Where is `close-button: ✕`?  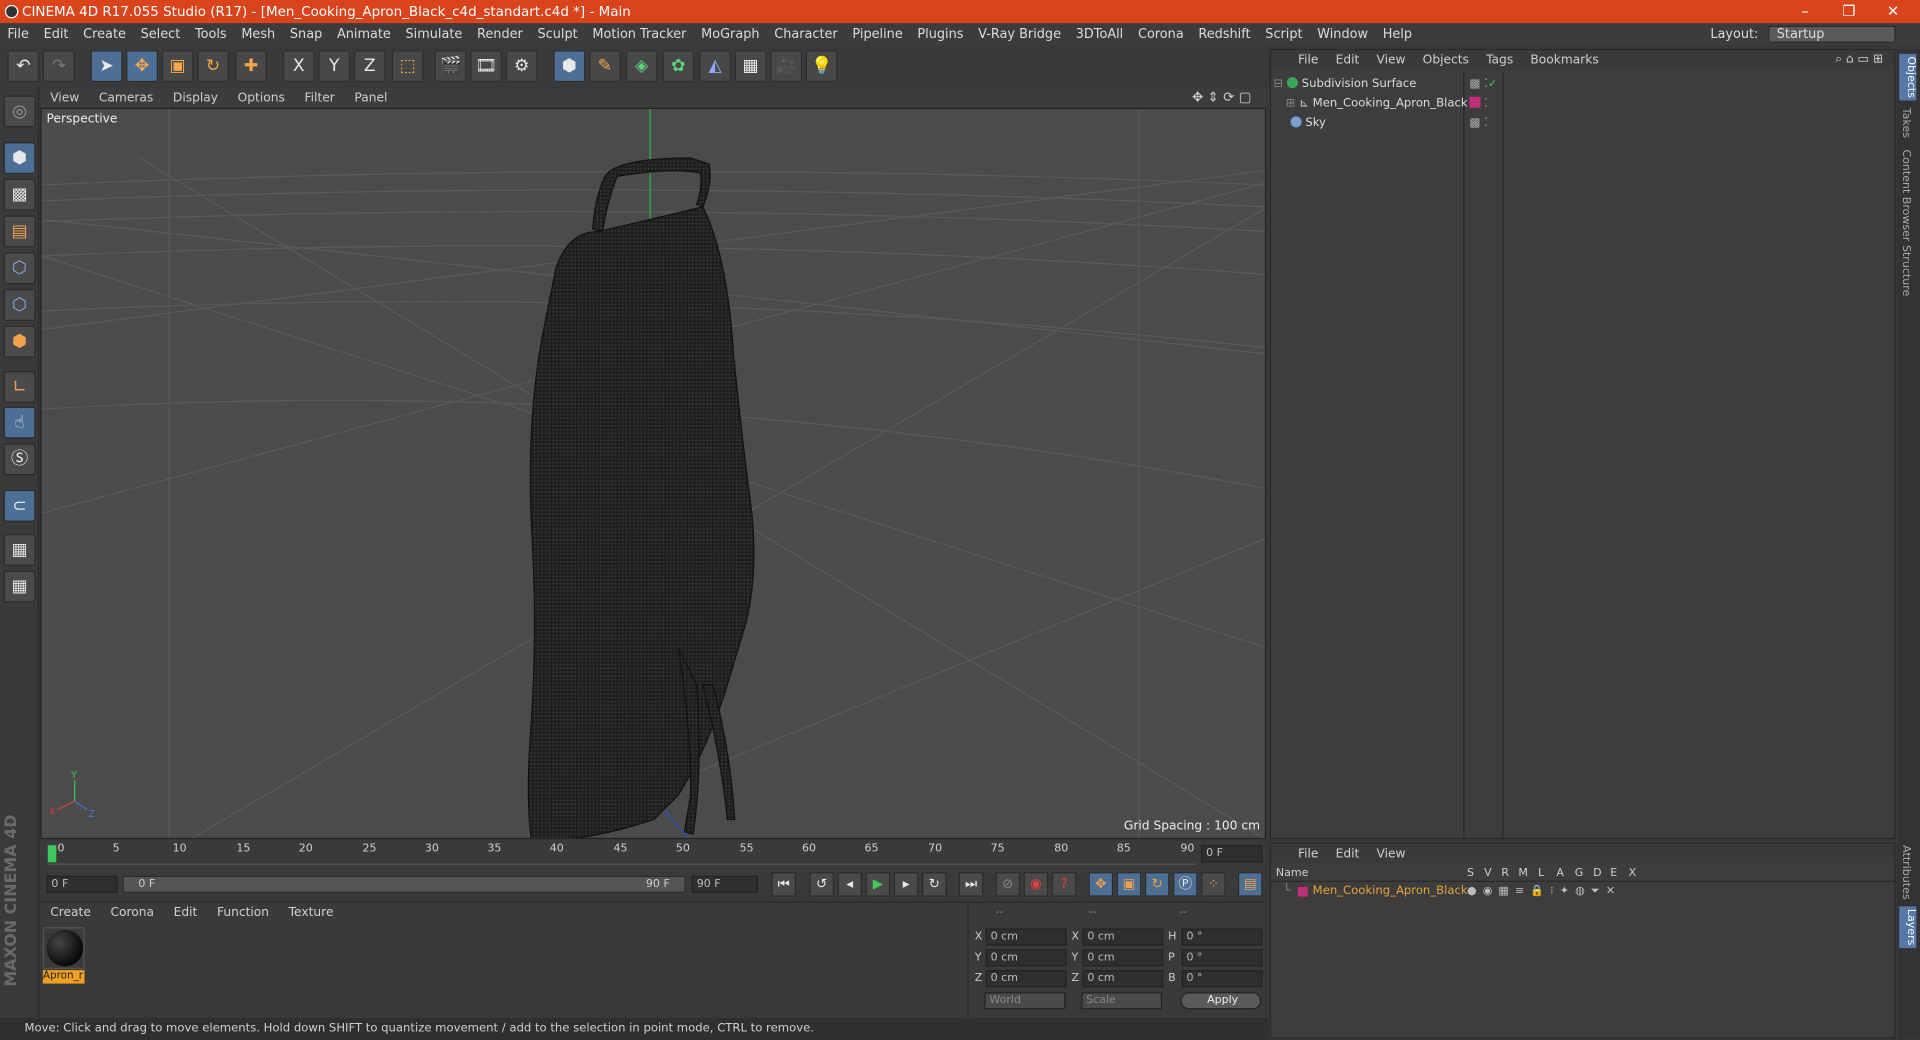 close-button: ✕ is located at coordinates (1893, 11).